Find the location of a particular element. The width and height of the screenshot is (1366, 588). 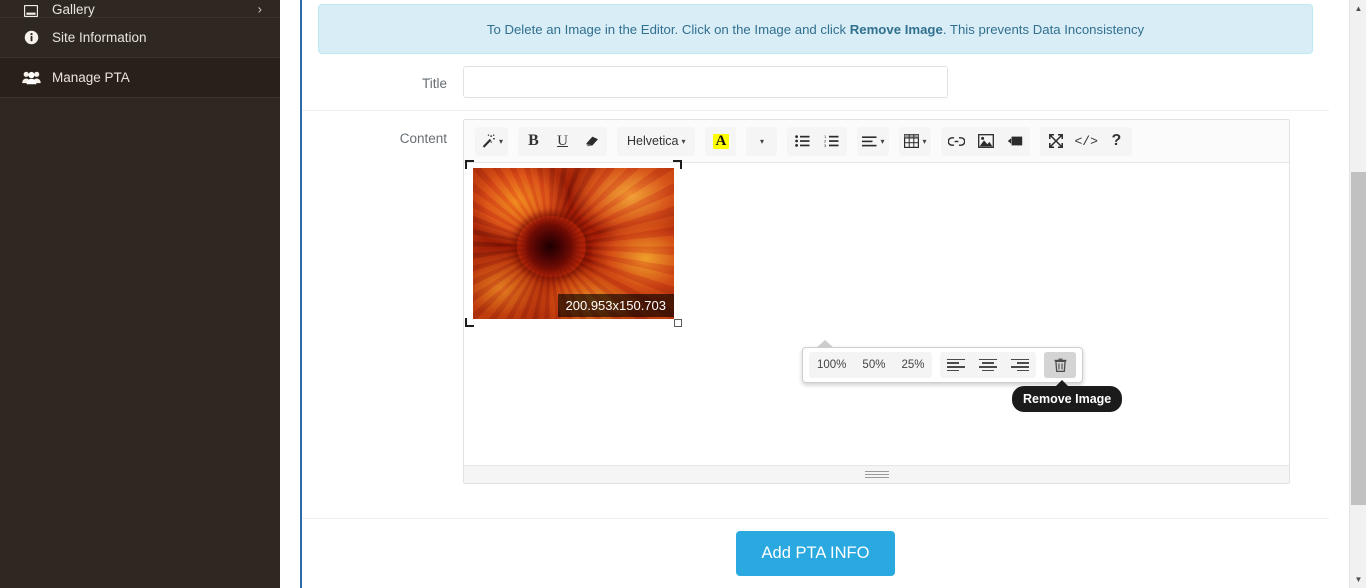

align-center-icon is located at coordinates (988, 365).